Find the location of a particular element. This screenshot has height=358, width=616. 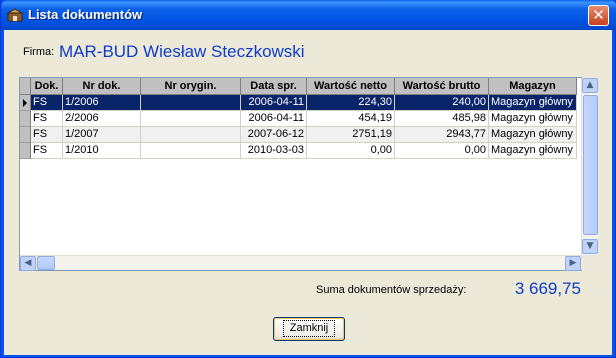

column-header-nr-dok: Nr dok. is located at coordinates (102, 86).